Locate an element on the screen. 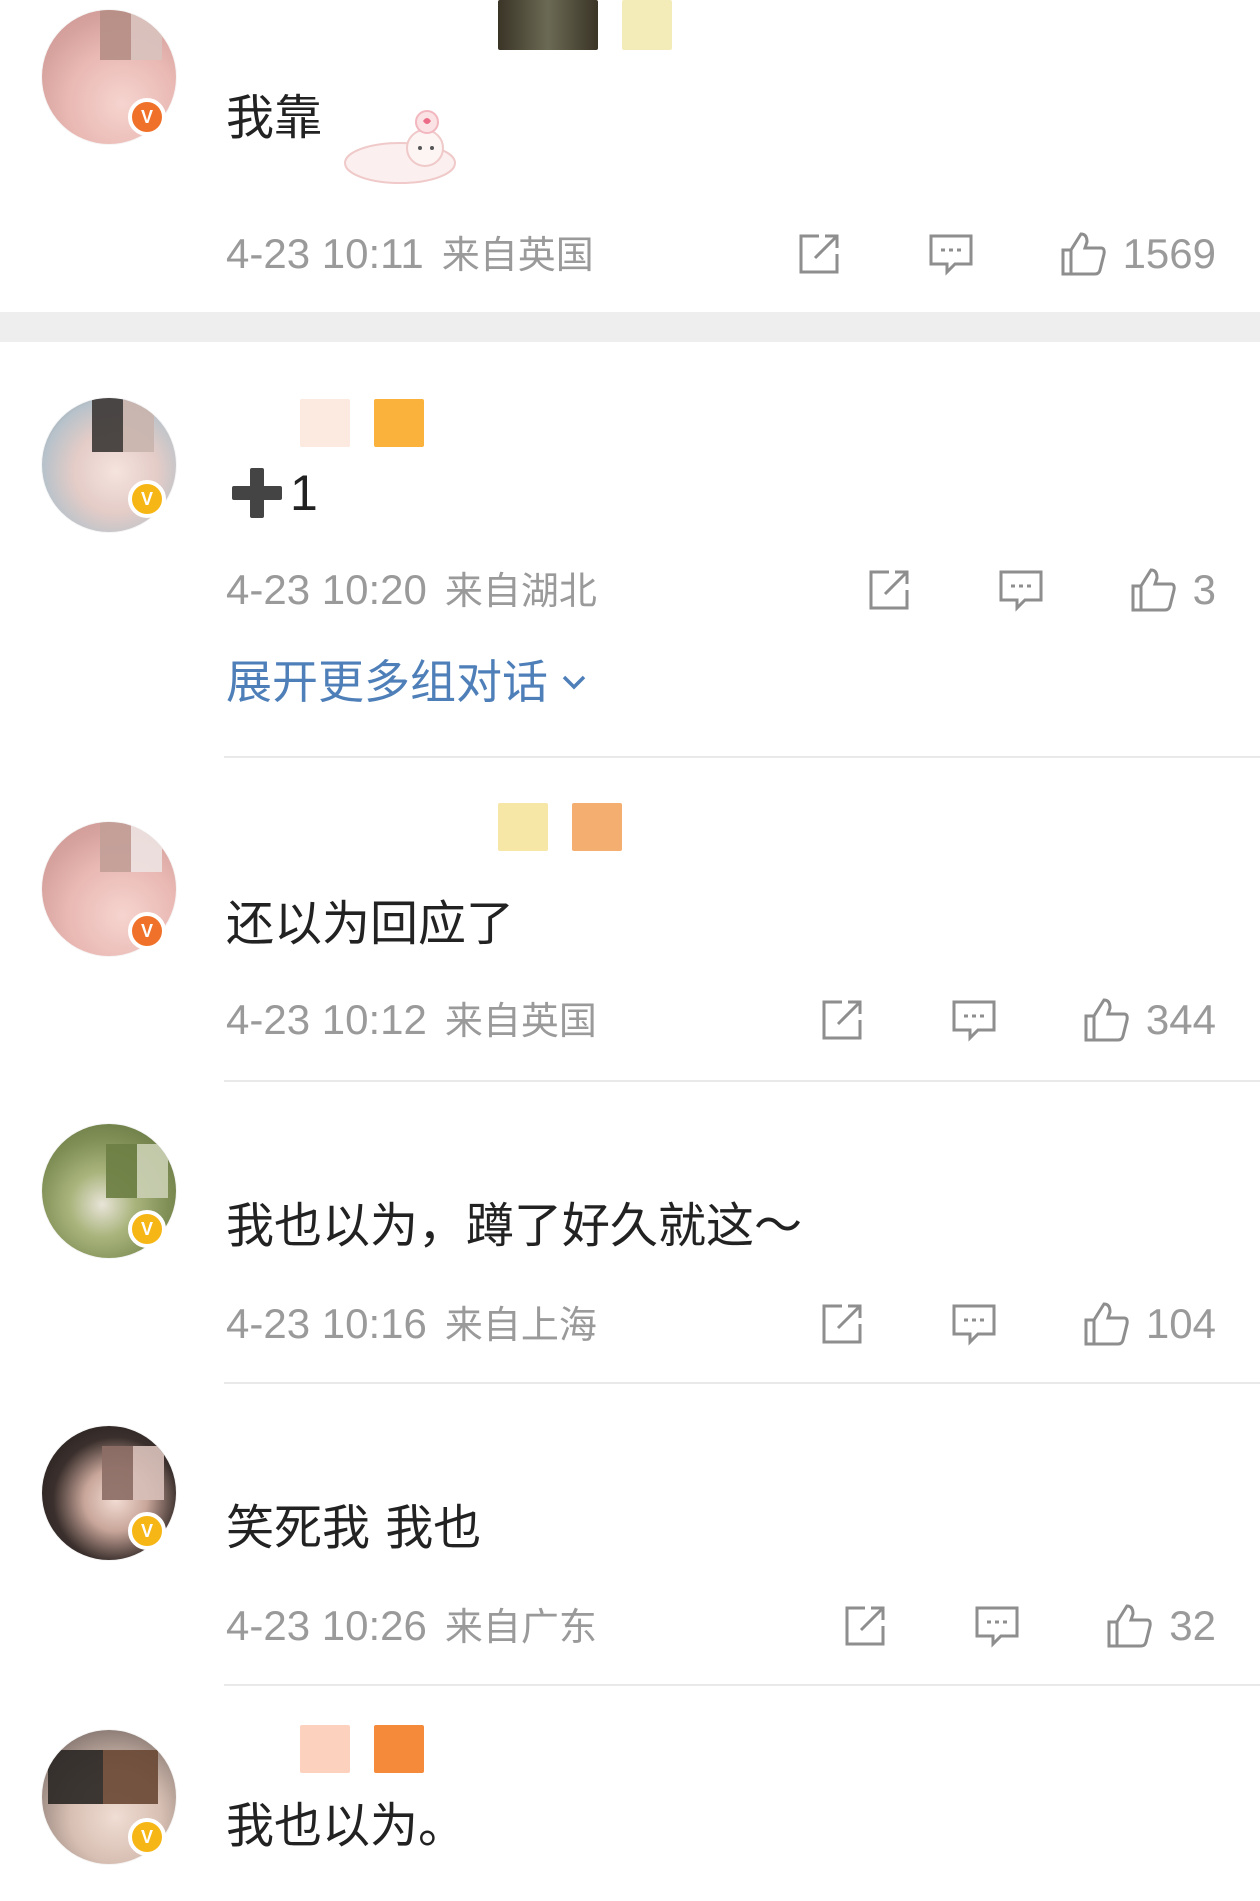 The image size is (1260, 1901). comment-actions: 3 is located at coordinates (1039, 590).